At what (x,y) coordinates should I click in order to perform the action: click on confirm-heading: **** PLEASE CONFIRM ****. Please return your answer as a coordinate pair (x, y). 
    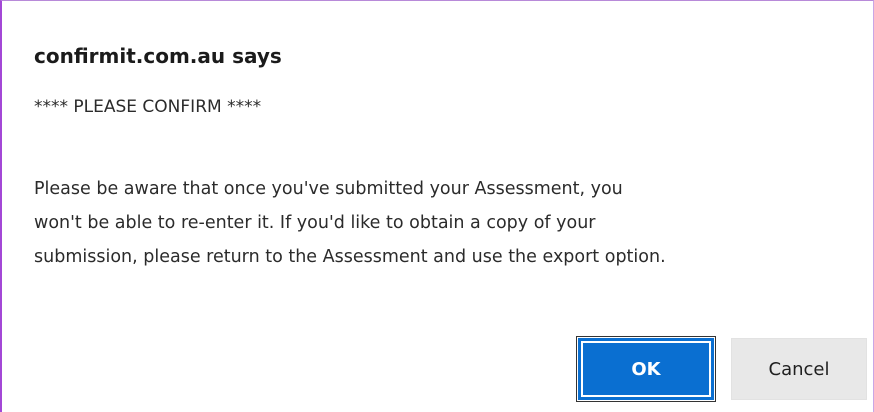
    Looking at the image, I should click on (148, 107).